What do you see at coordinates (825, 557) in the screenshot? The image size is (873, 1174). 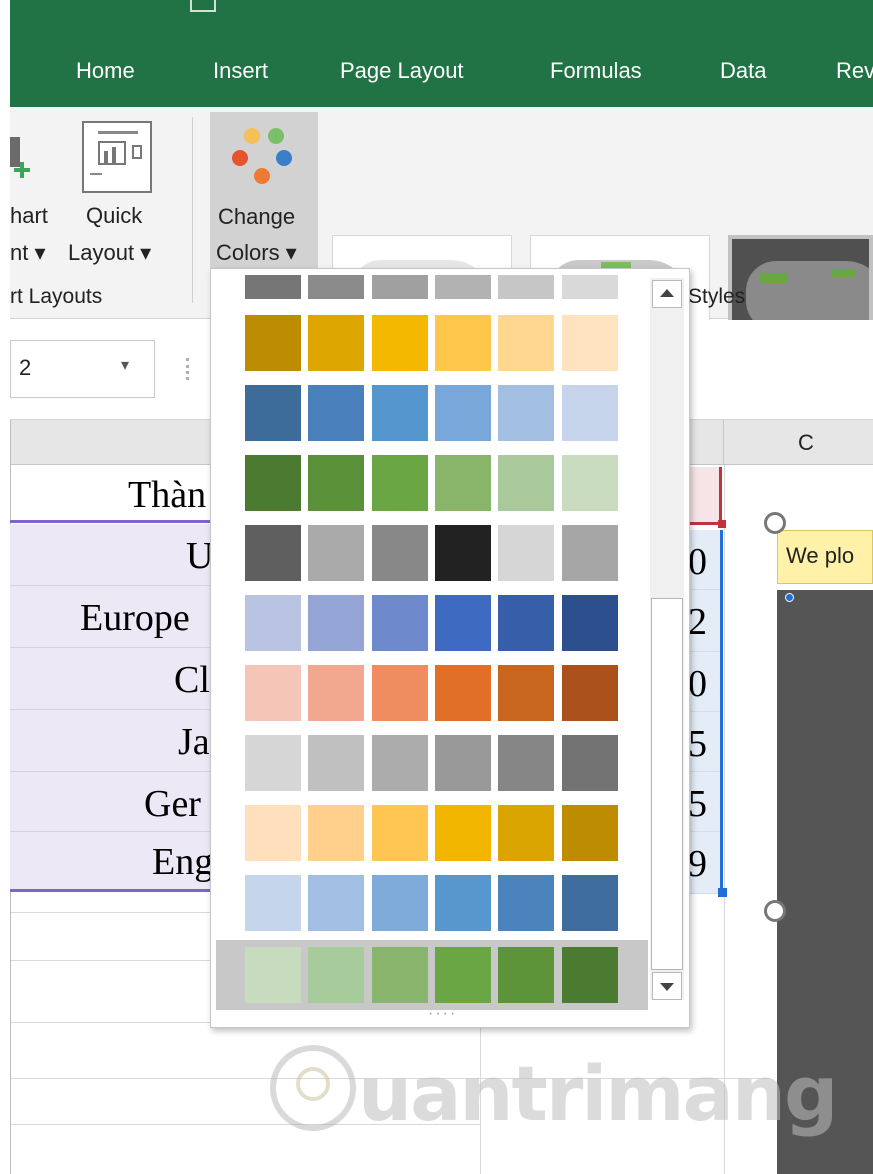 I see `chart-title-box: We plo` at bounding box center [825, 557].